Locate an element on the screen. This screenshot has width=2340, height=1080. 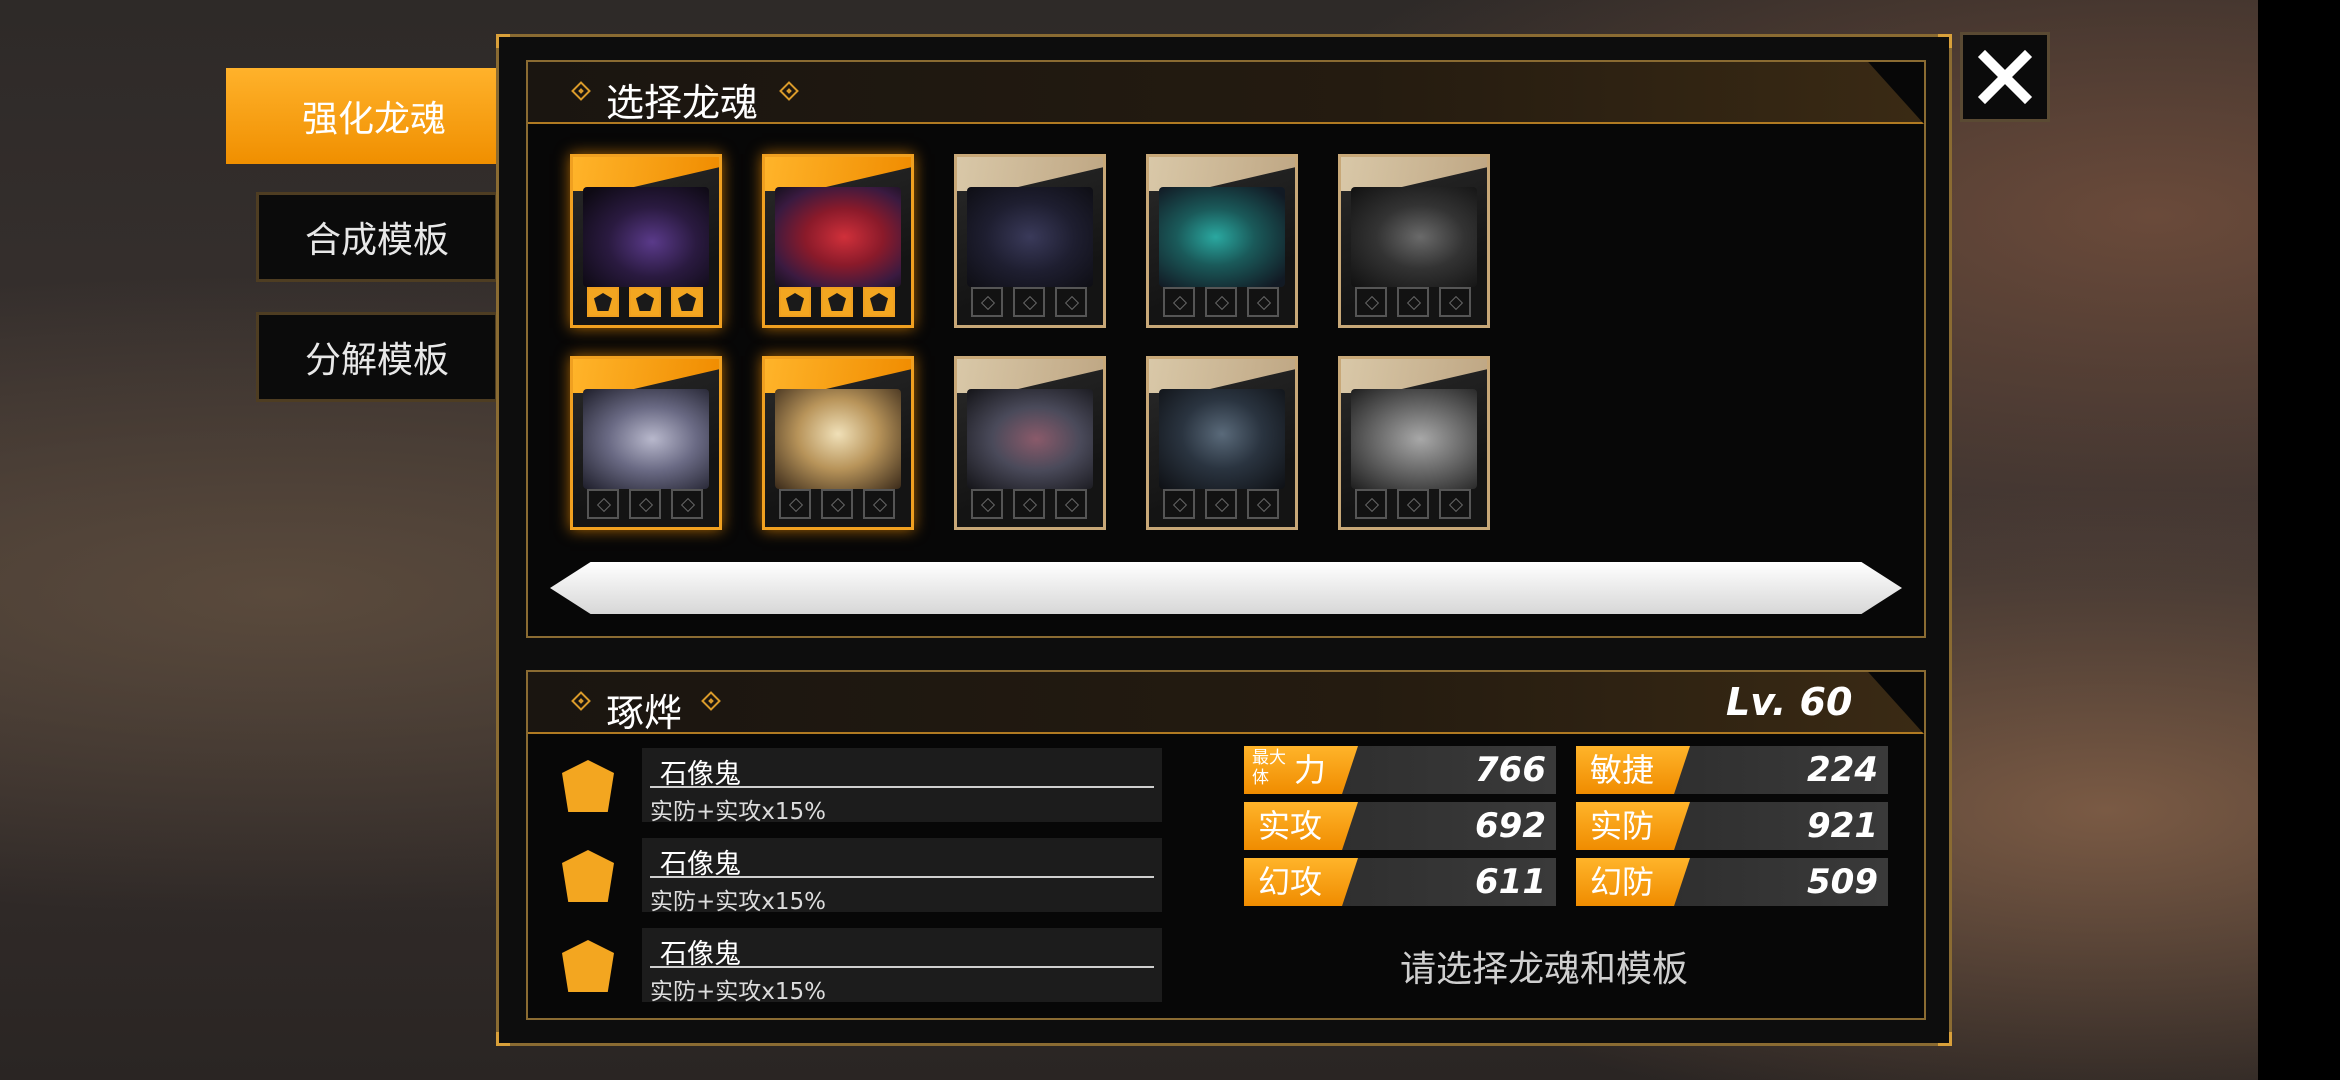
soul-detail-header: 琢烨 is located at coordinates (1226, 703).